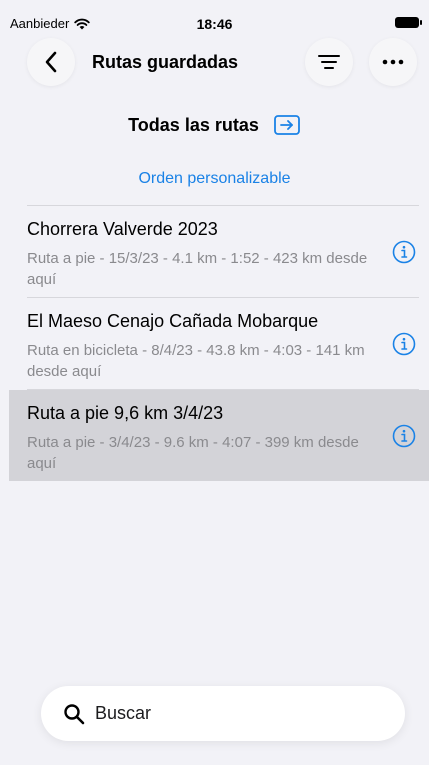 This screenshot has height=765, width=429. I want to click on search-input, so click(235, 713).